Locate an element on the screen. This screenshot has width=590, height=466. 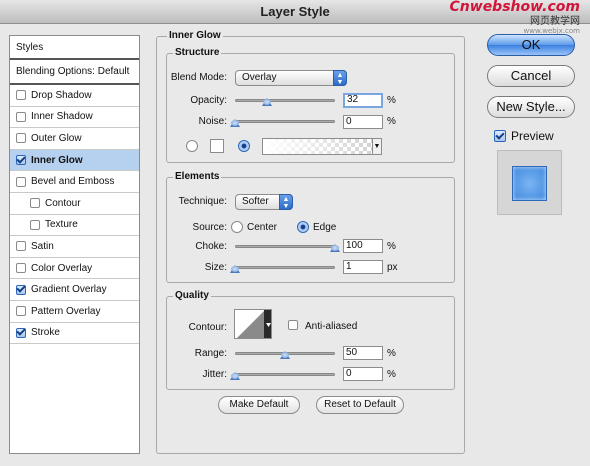
choke-input: 100 is located at coordinates (363, 246).